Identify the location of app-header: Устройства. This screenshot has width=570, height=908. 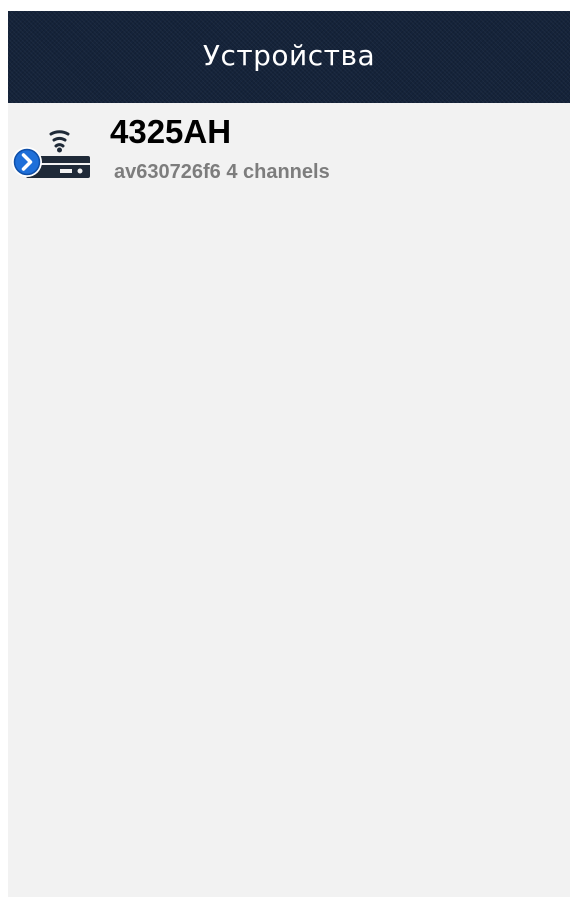
(289, 57).